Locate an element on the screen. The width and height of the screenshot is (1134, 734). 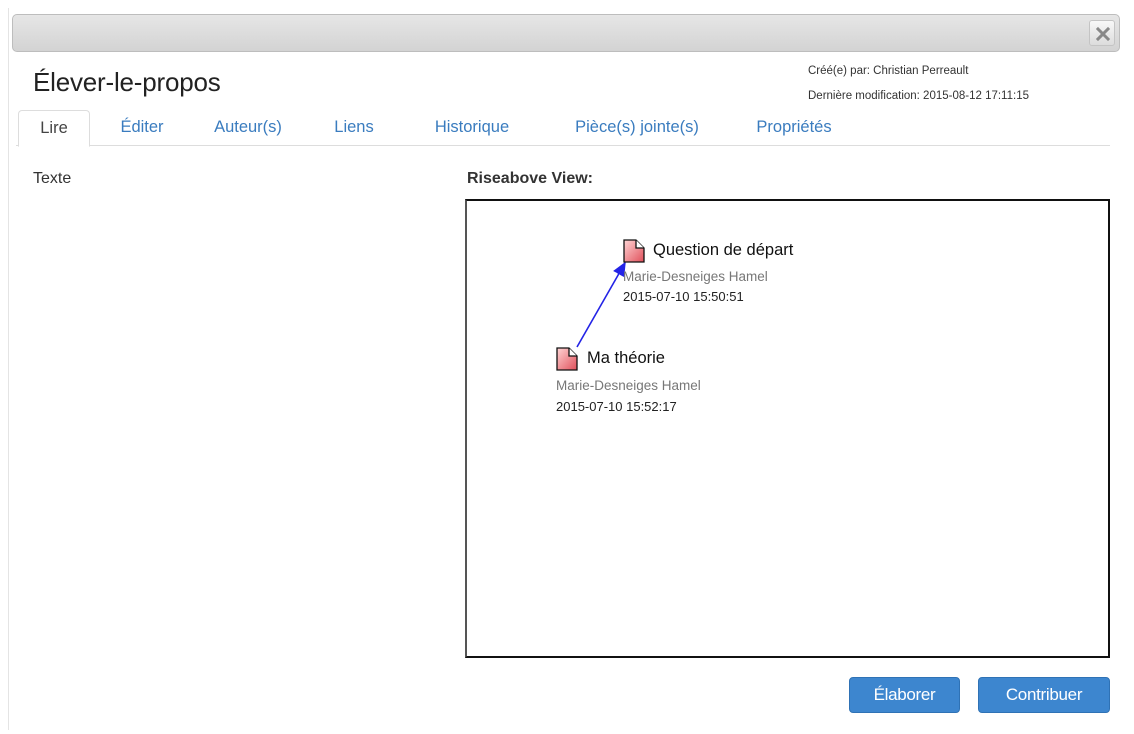
tab-auteurs: Auteur(s) is located at coordinates (248, 128).